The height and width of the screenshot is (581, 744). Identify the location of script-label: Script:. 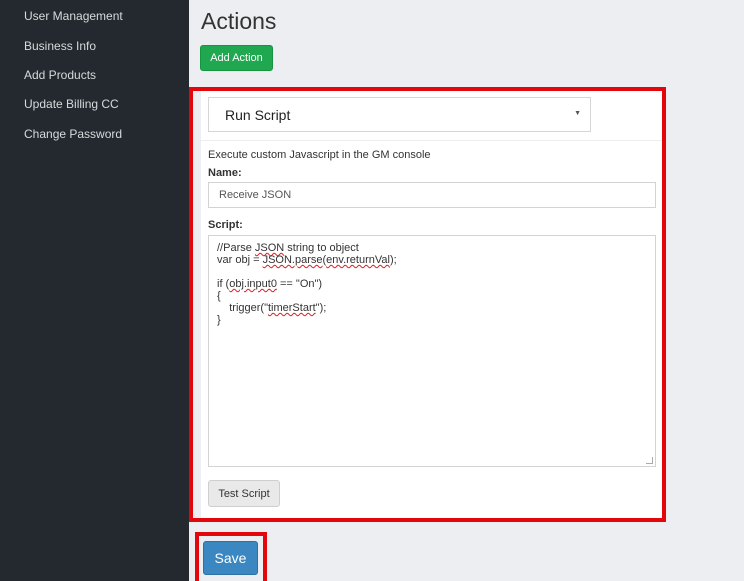
(225, 225).